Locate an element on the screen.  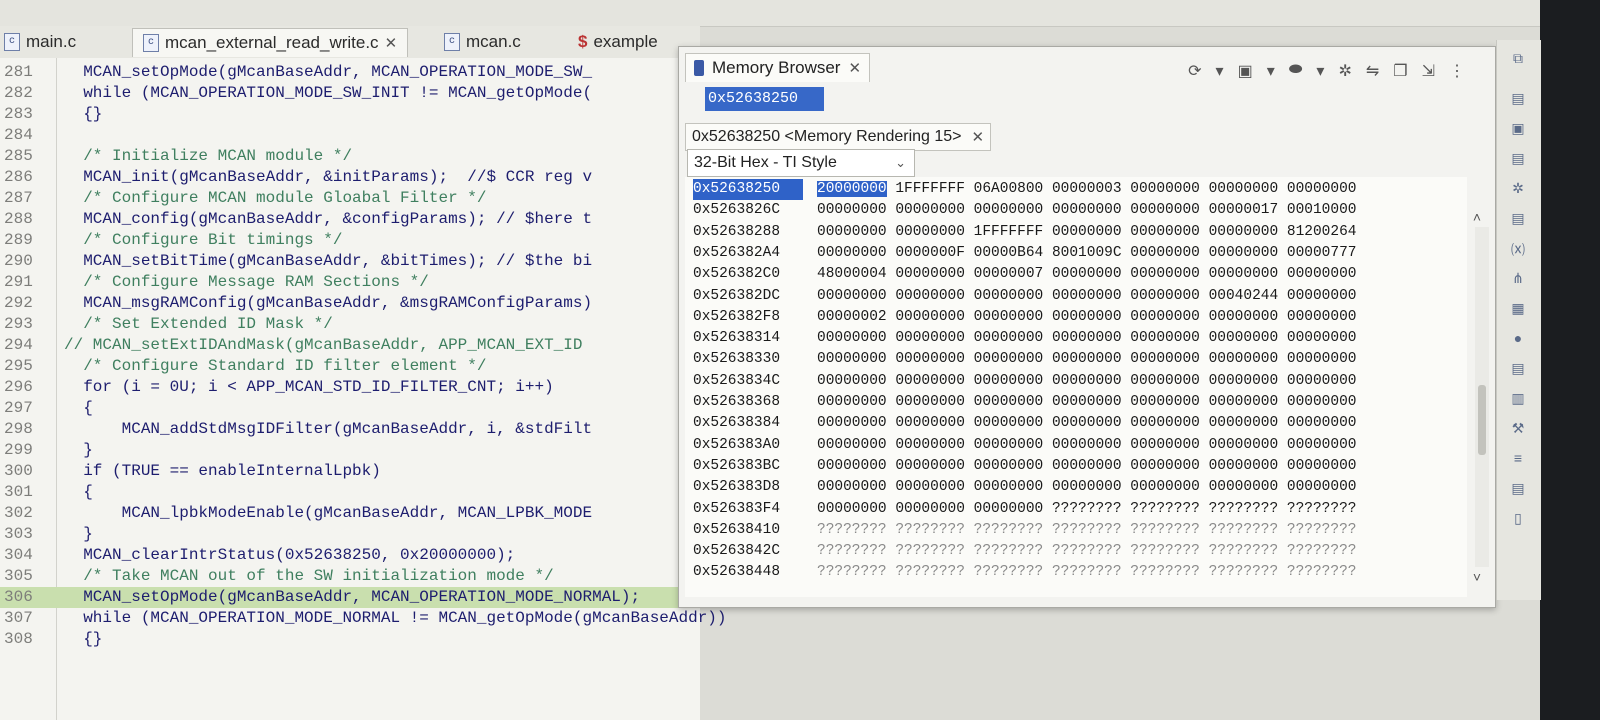
memory-address: 0x526383F4 is located at coordinates (748, 509).